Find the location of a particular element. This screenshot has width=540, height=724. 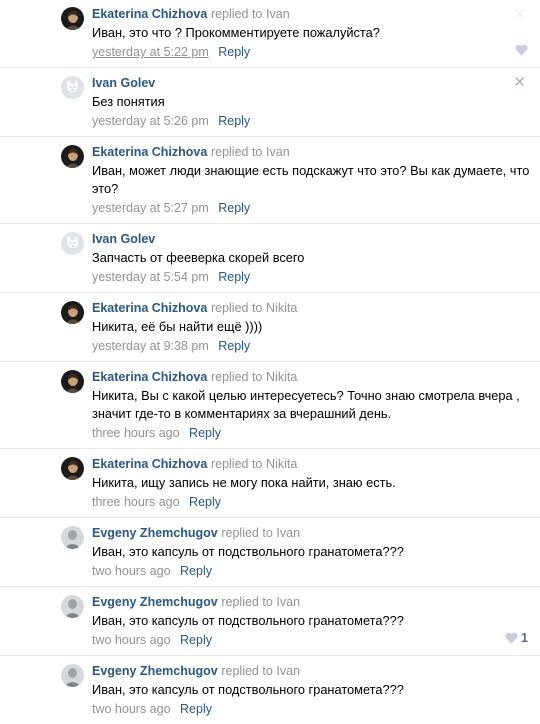

comment-time: yesterday at 5:22 pm is located at coordinates (150, 52).